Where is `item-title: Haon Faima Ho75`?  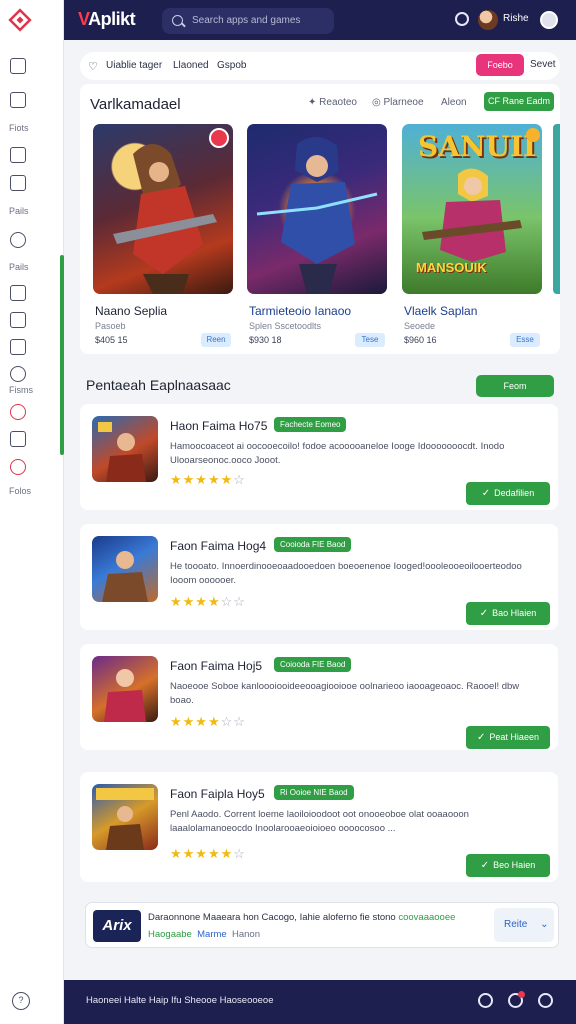 item-title: Haon Faima Ho75 is located at coordinates (219, 426).